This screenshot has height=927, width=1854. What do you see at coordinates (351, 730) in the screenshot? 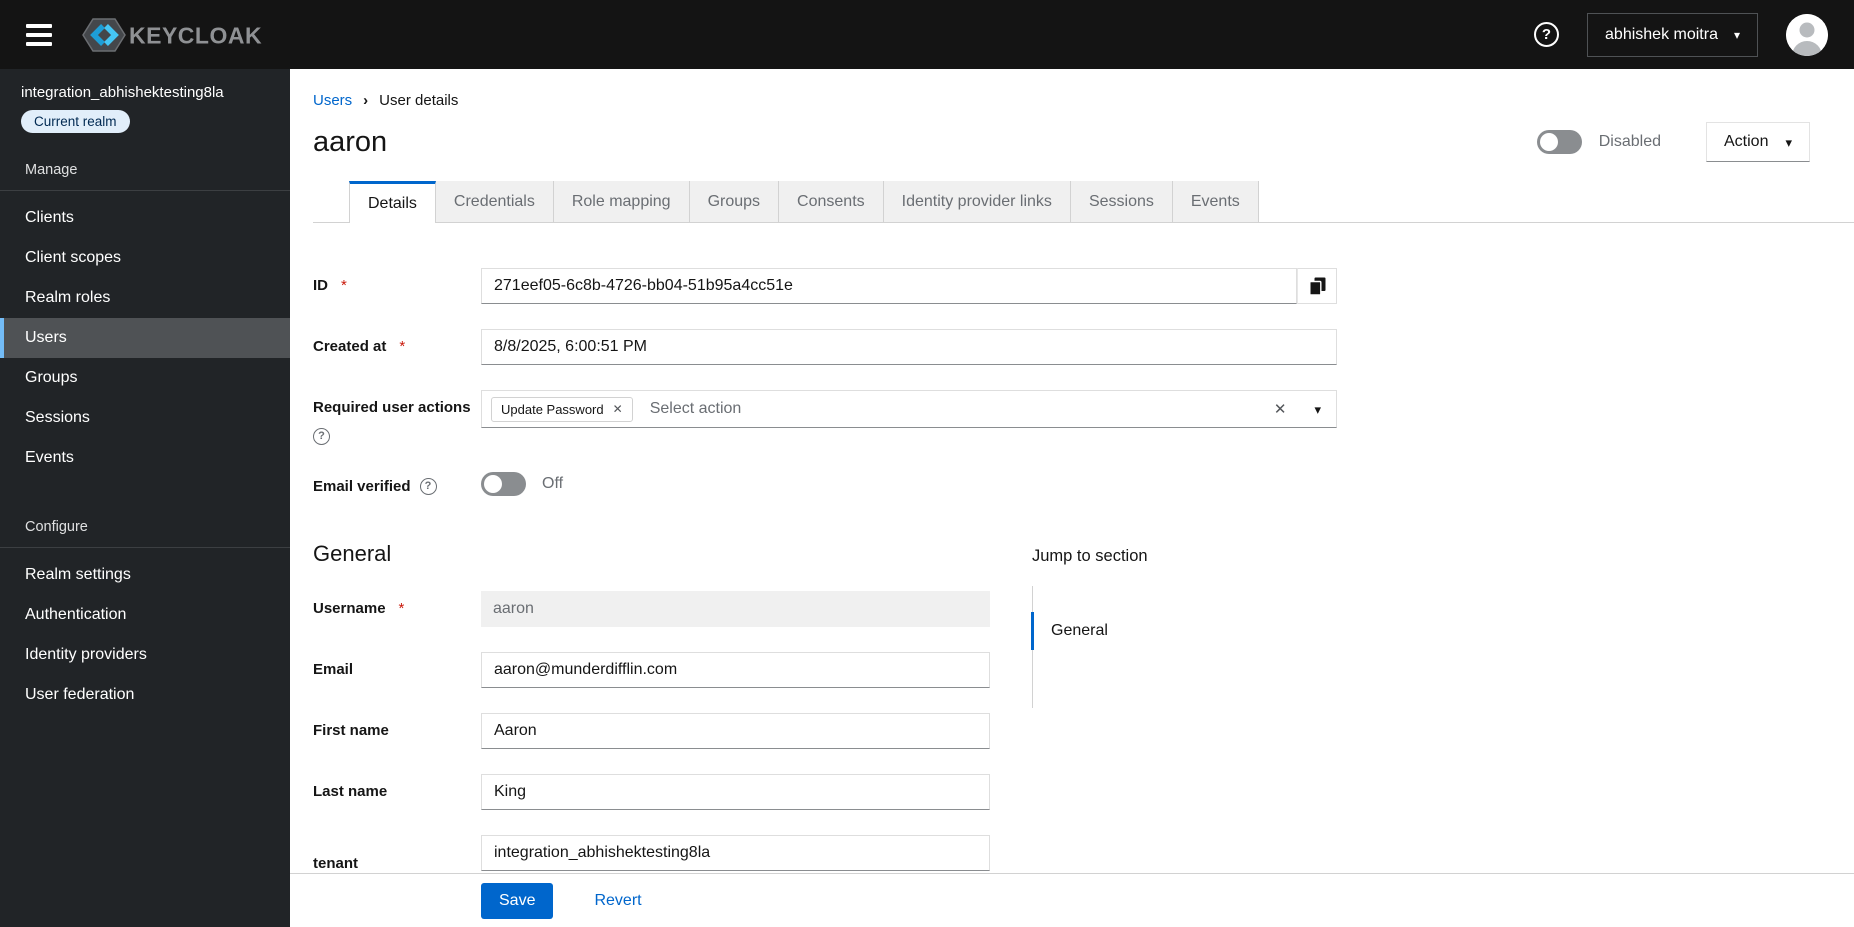
I see `first-name-label: First name` at bounding box center [351, 730].